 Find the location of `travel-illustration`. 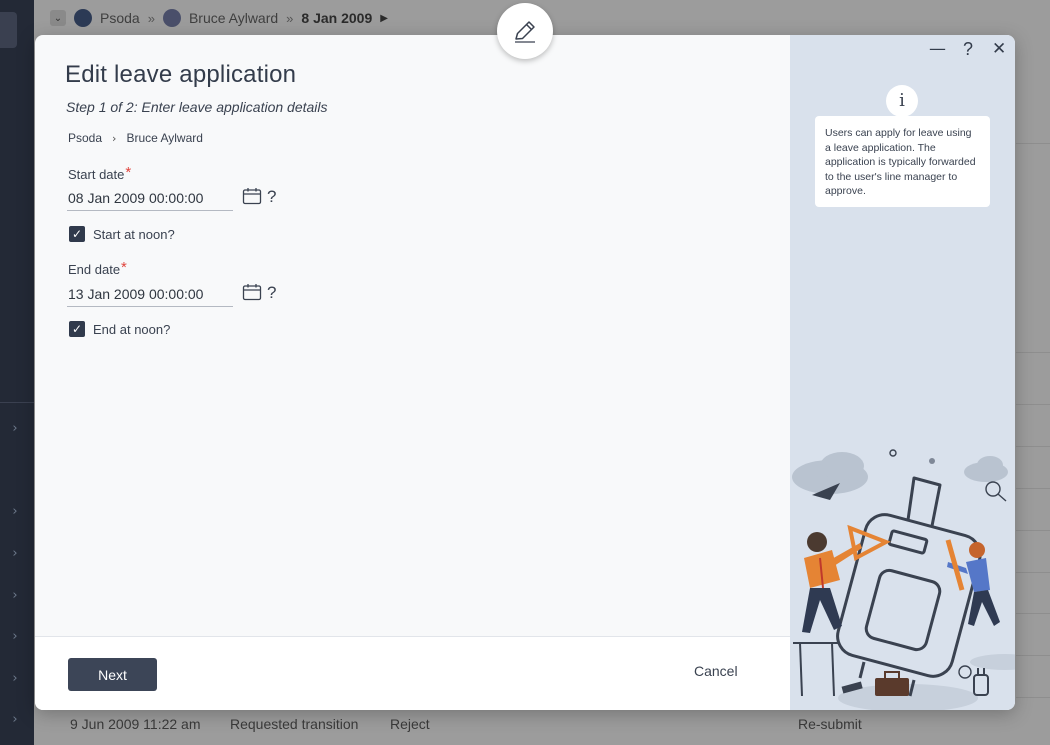

travel-illustration is located at coordinates (903, 579).